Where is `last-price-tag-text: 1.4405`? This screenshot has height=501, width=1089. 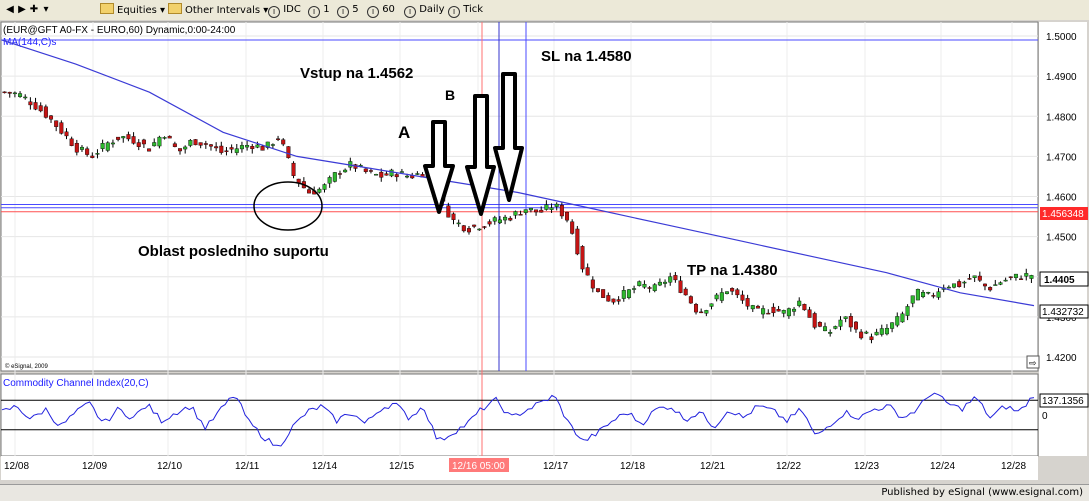
last-price-tag-text: 1.4405 is located at coordinates (1059, 280).